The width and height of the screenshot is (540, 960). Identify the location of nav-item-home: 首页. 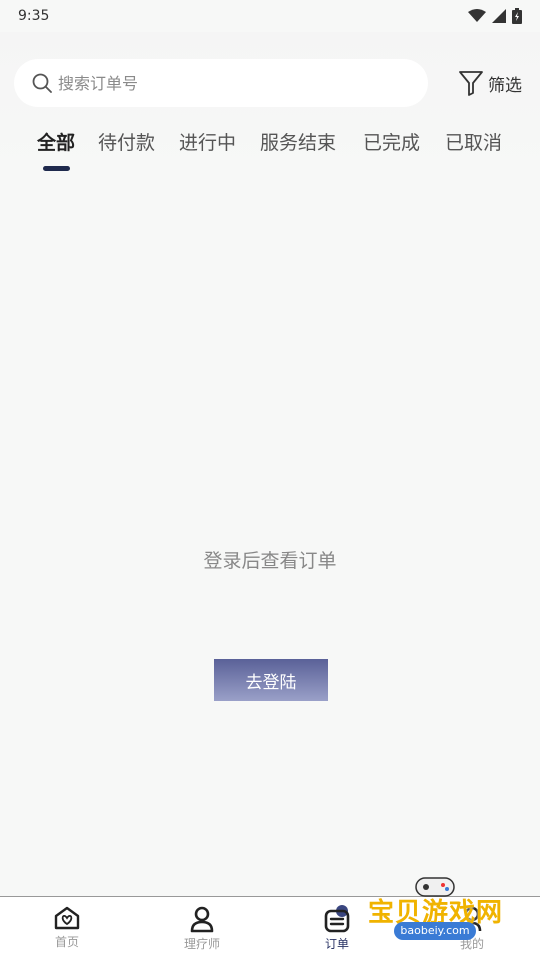
(67, 927).